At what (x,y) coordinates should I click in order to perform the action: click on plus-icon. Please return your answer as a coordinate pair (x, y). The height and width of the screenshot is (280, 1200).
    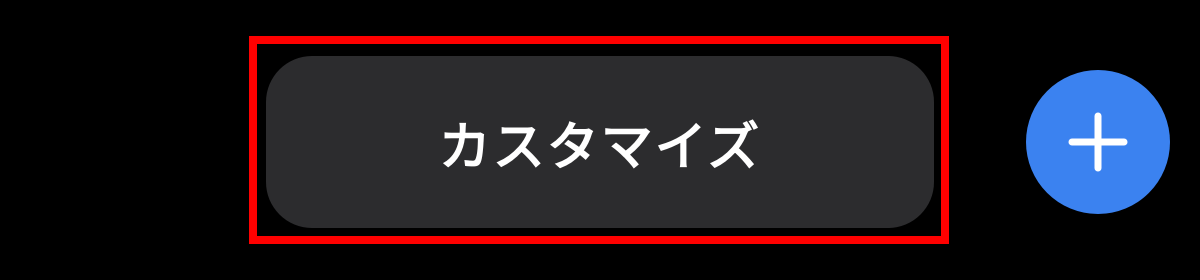
    Looking at the image, I should click on (1098, 142).